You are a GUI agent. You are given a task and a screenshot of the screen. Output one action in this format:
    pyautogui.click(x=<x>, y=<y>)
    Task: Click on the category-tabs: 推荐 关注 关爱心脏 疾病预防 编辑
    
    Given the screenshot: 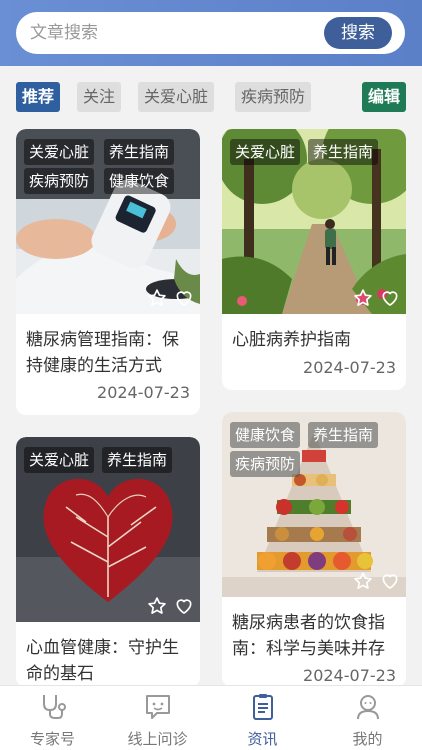 What is the action you would take?
    pyautogui.click(x=211, y=98)
    